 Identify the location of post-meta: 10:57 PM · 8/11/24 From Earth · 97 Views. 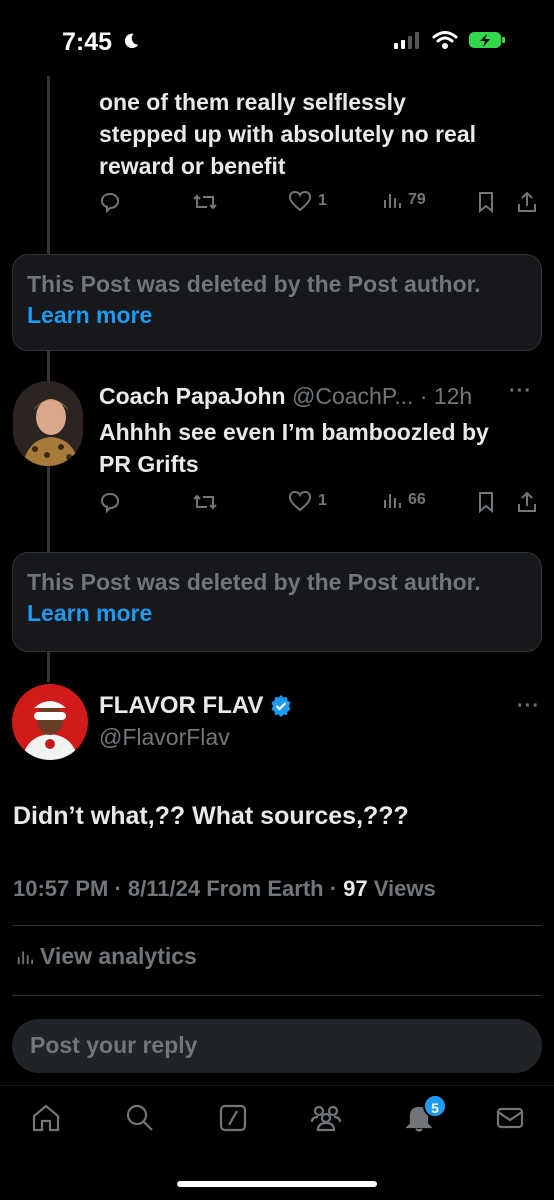
(224, 889).